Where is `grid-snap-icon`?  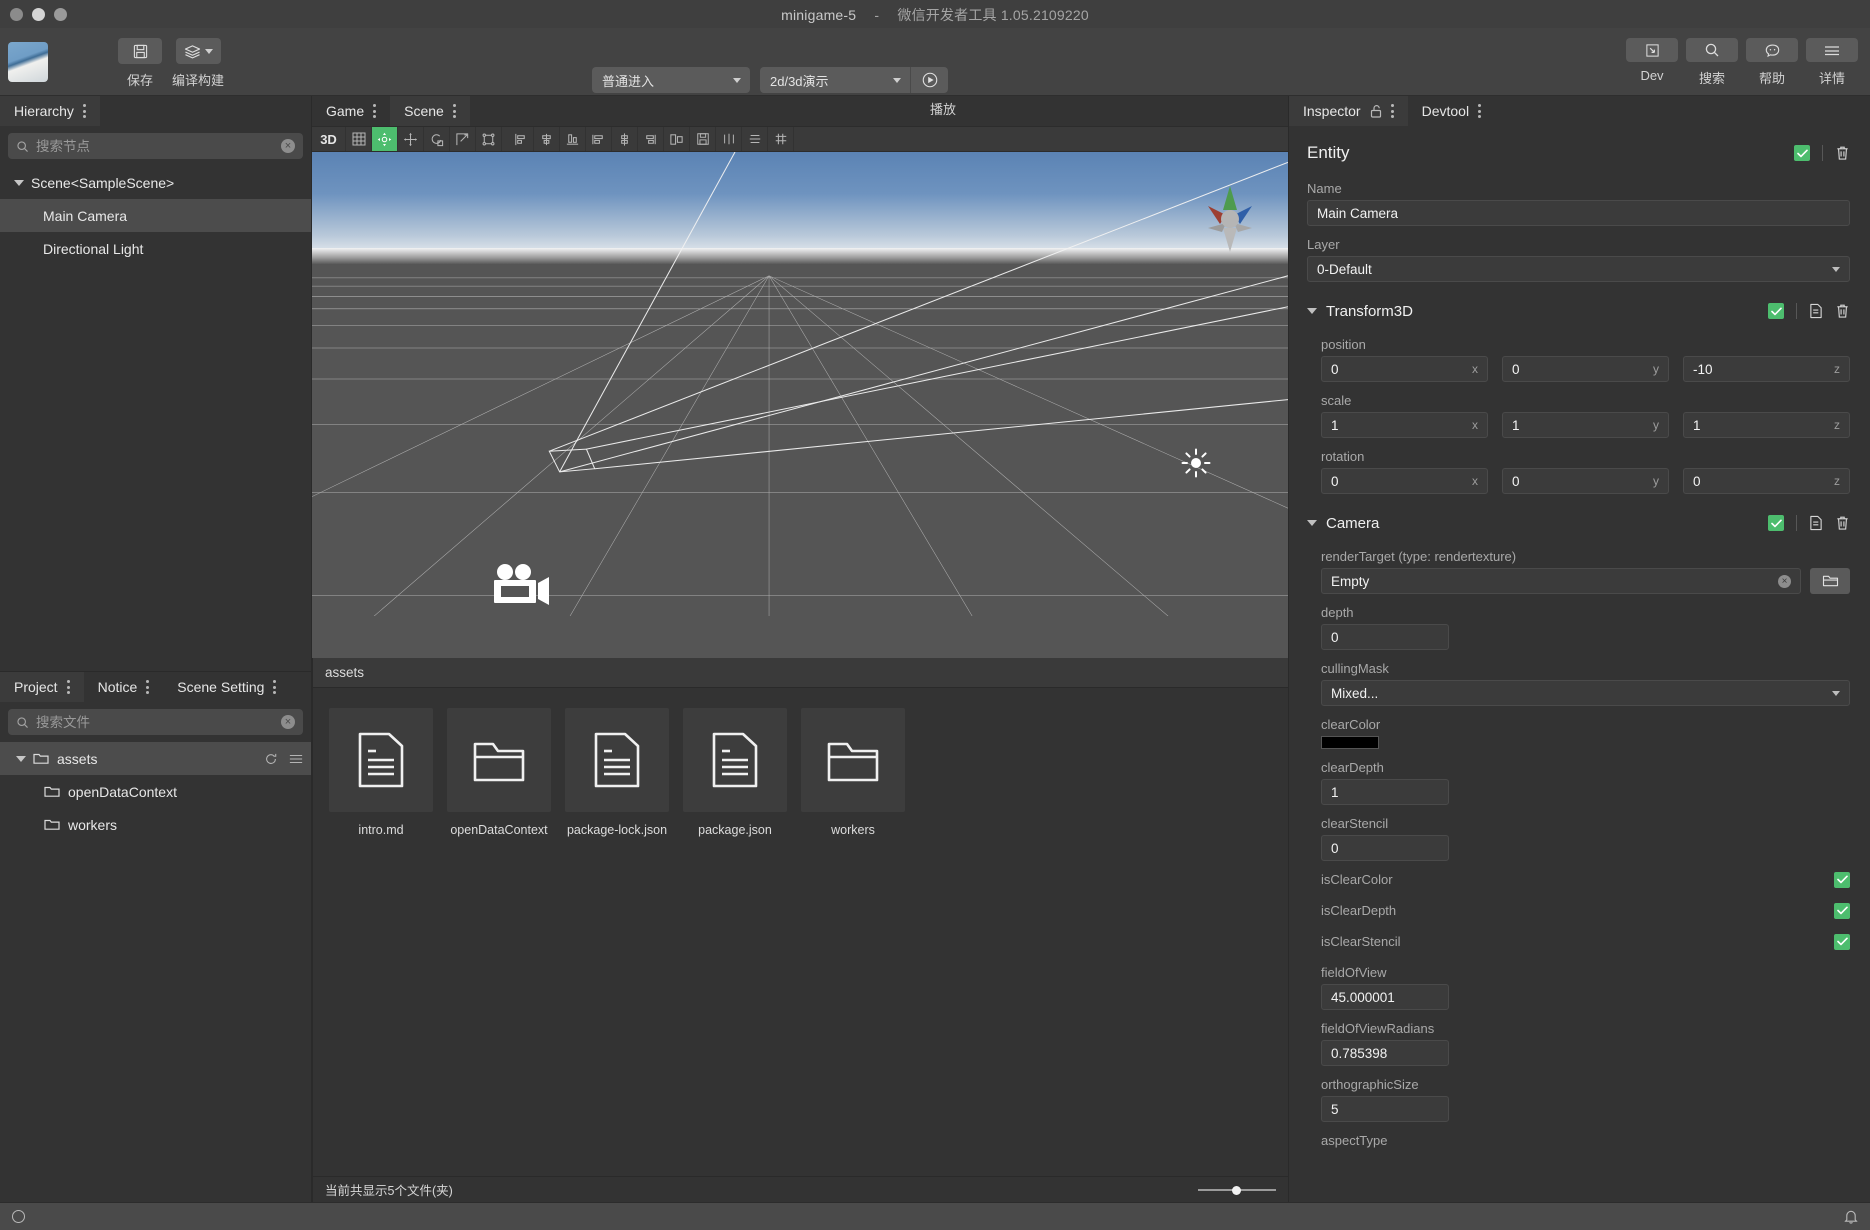 grid-snap-icon is located at coordinates (781, 139).